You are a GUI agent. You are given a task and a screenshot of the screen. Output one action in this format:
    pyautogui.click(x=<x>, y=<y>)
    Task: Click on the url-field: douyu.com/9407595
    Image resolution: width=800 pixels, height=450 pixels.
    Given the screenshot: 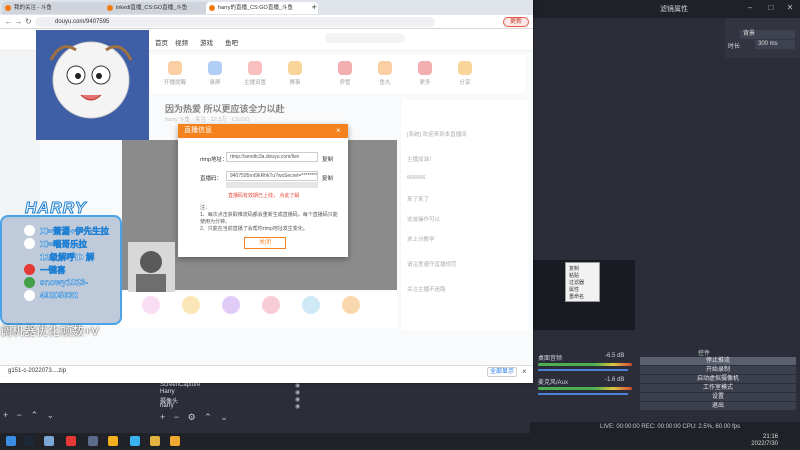 What is the action you would take?
    pyautogui.click(x=235, y=22)
    